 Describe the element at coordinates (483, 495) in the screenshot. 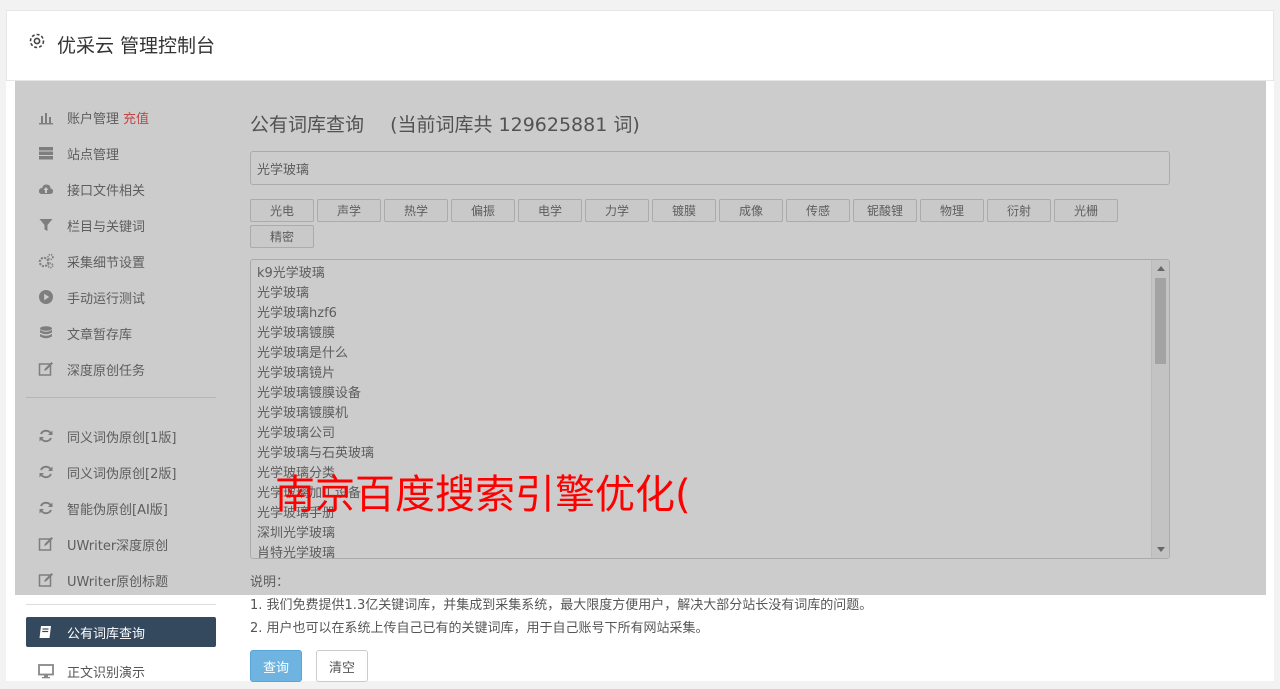

I see `watermark-text: 南京百度搜索引擎优化(` at that location.